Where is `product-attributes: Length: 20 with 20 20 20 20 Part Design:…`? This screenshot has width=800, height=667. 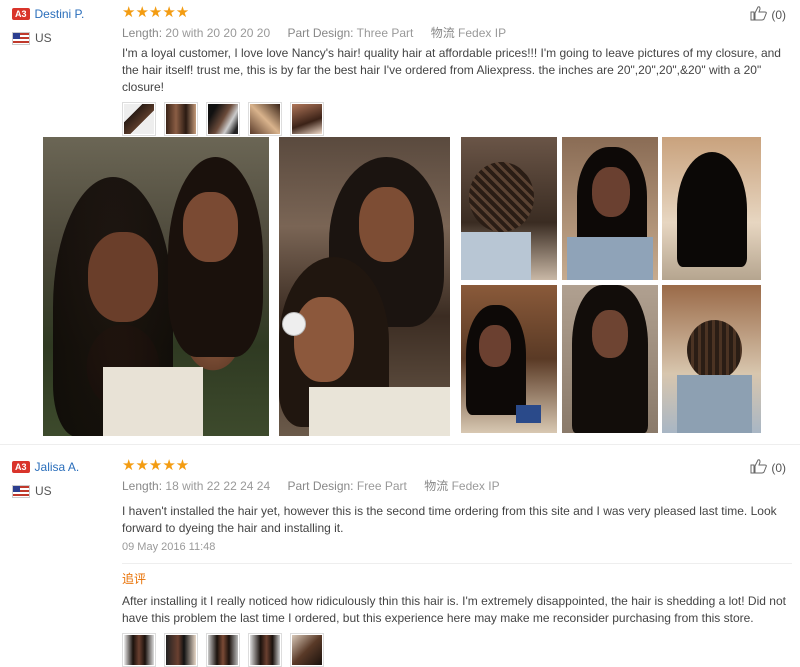 product-attributes: Length: 20 with 20 20 20 20 Part Design:… is located at coordinates (314, 33).